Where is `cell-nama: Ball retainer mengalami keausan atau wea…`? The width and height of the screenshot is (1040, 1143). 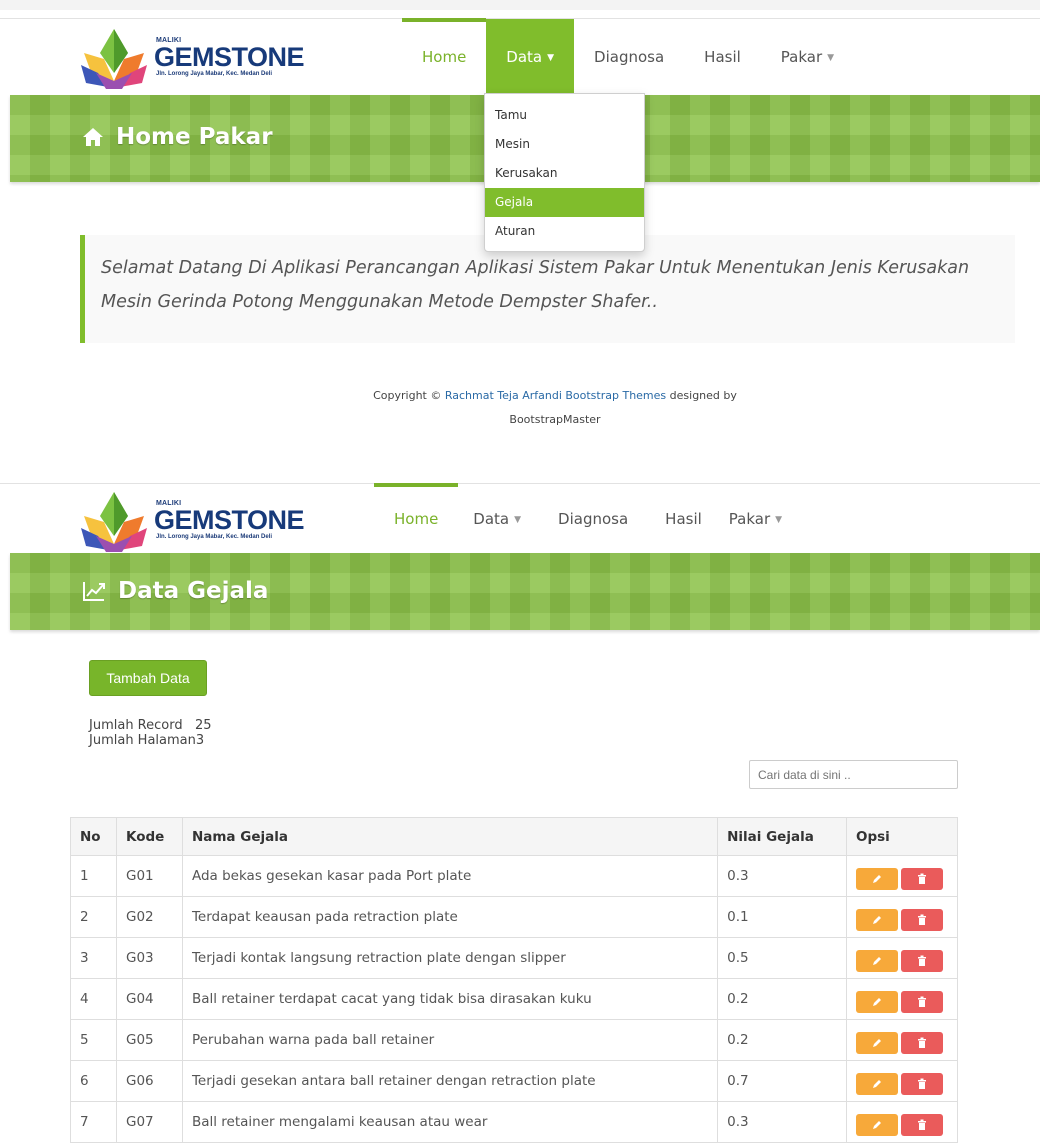 cell-nama: Ball retainer mengalami keausan atau wea… is located at coordinates (450, 1122).